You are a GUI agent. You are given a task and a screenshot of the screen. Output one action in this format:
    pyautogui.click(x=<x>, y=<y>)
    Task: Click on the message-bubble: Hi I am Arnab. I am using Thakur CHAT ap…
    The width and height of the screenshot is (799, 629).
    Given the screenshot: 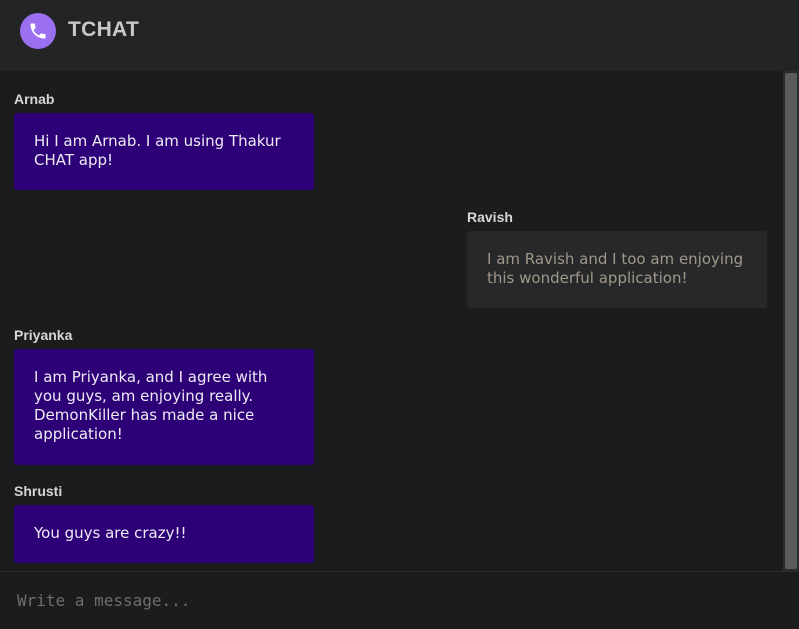 What is the action you would take?
    pyautogui.click(x=164, y=151)
    